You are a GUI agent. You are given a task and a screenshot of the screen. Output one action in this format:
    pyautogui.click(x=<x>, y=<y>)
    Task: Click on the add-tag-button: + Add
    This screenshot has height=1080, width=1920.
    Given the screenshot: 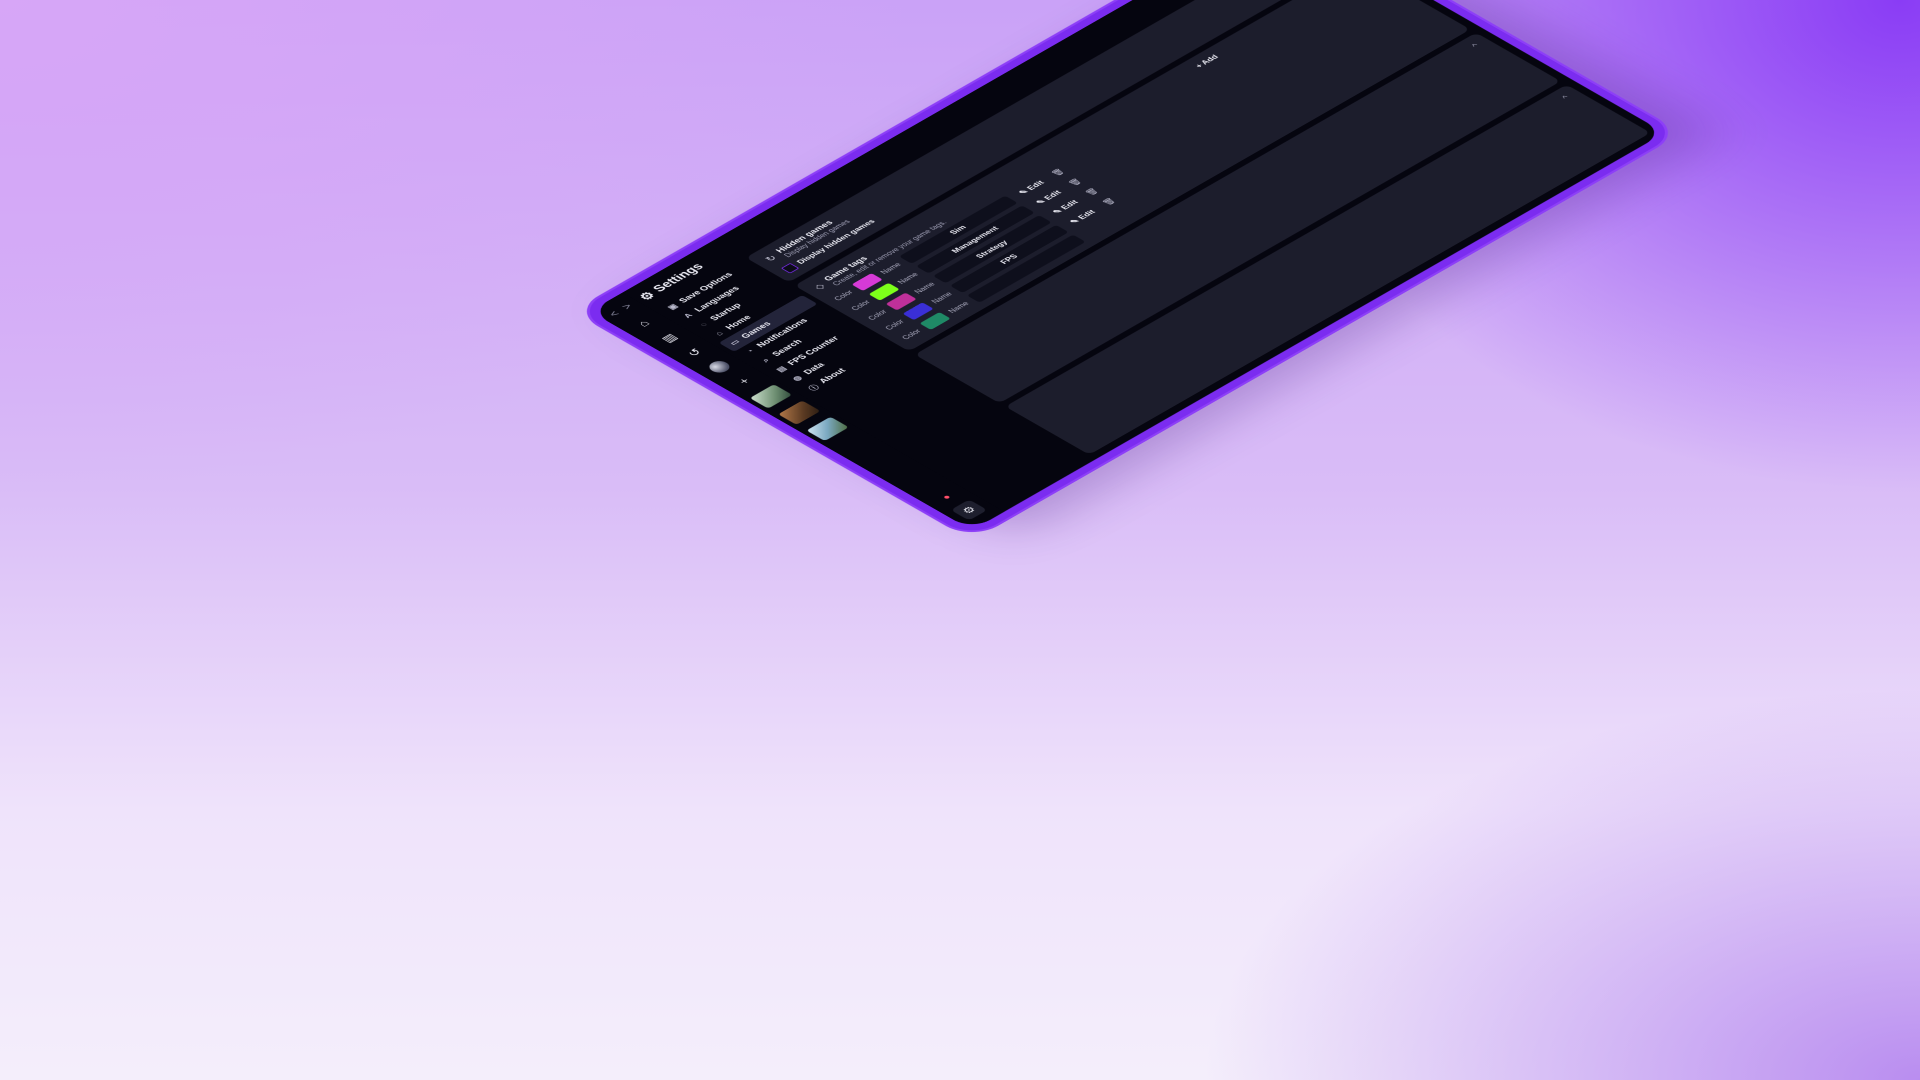 What is the action you would take?
    pyautogui.click(x=1206, y=62)
    